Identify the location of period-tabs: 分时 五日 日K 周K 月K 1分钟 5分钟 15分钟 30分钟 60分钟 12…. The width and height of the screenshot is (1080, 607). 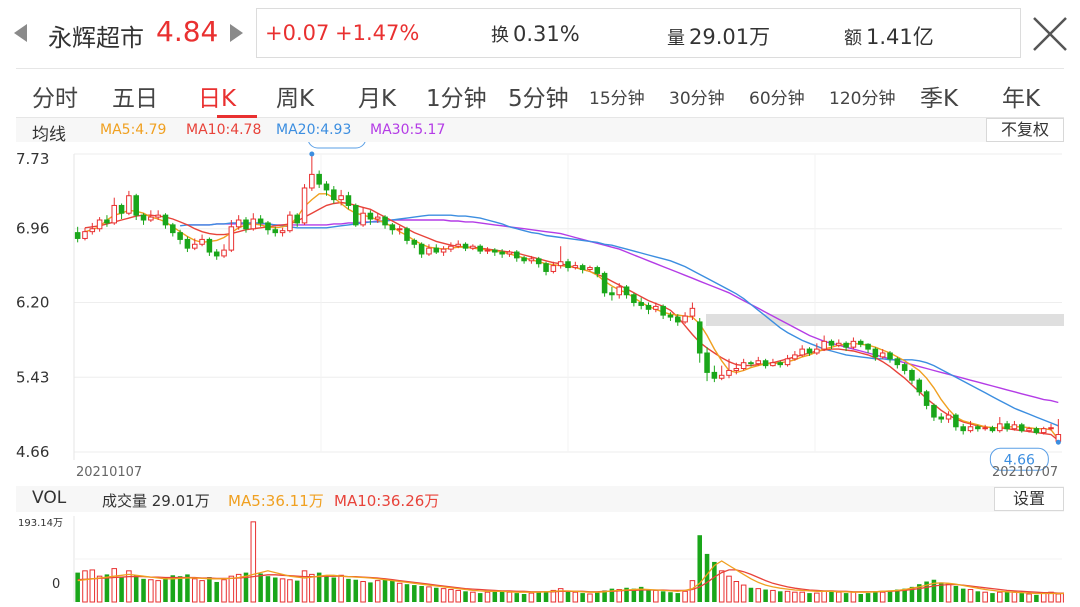
(540, 93).